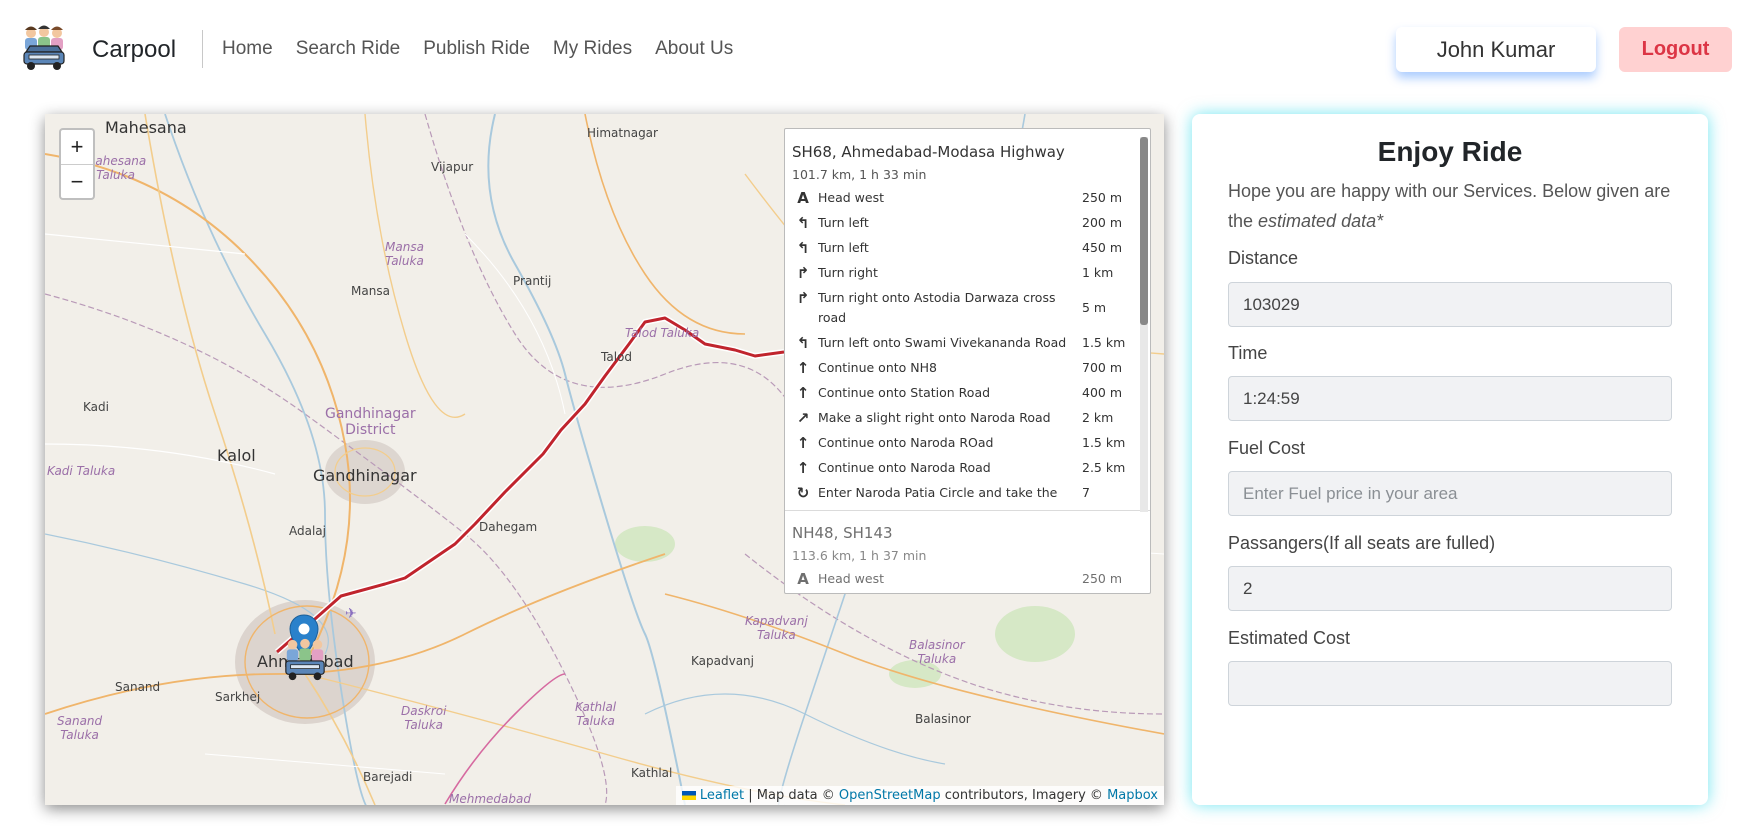 This screenshot has height=833, width=1755. Describe the element at coordinates (904, 392) in the screenshot. I see `instruction-text: Continue onto Station Road` at that location.